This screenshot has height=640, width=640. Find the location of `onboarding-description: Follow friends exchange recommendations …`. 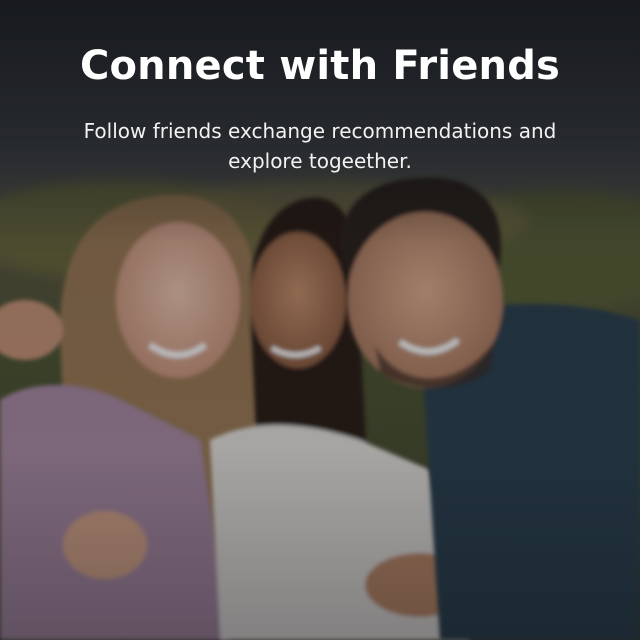

onboarding-description: Follow friends exchange recommendations … is located at coordinates (320, 146).